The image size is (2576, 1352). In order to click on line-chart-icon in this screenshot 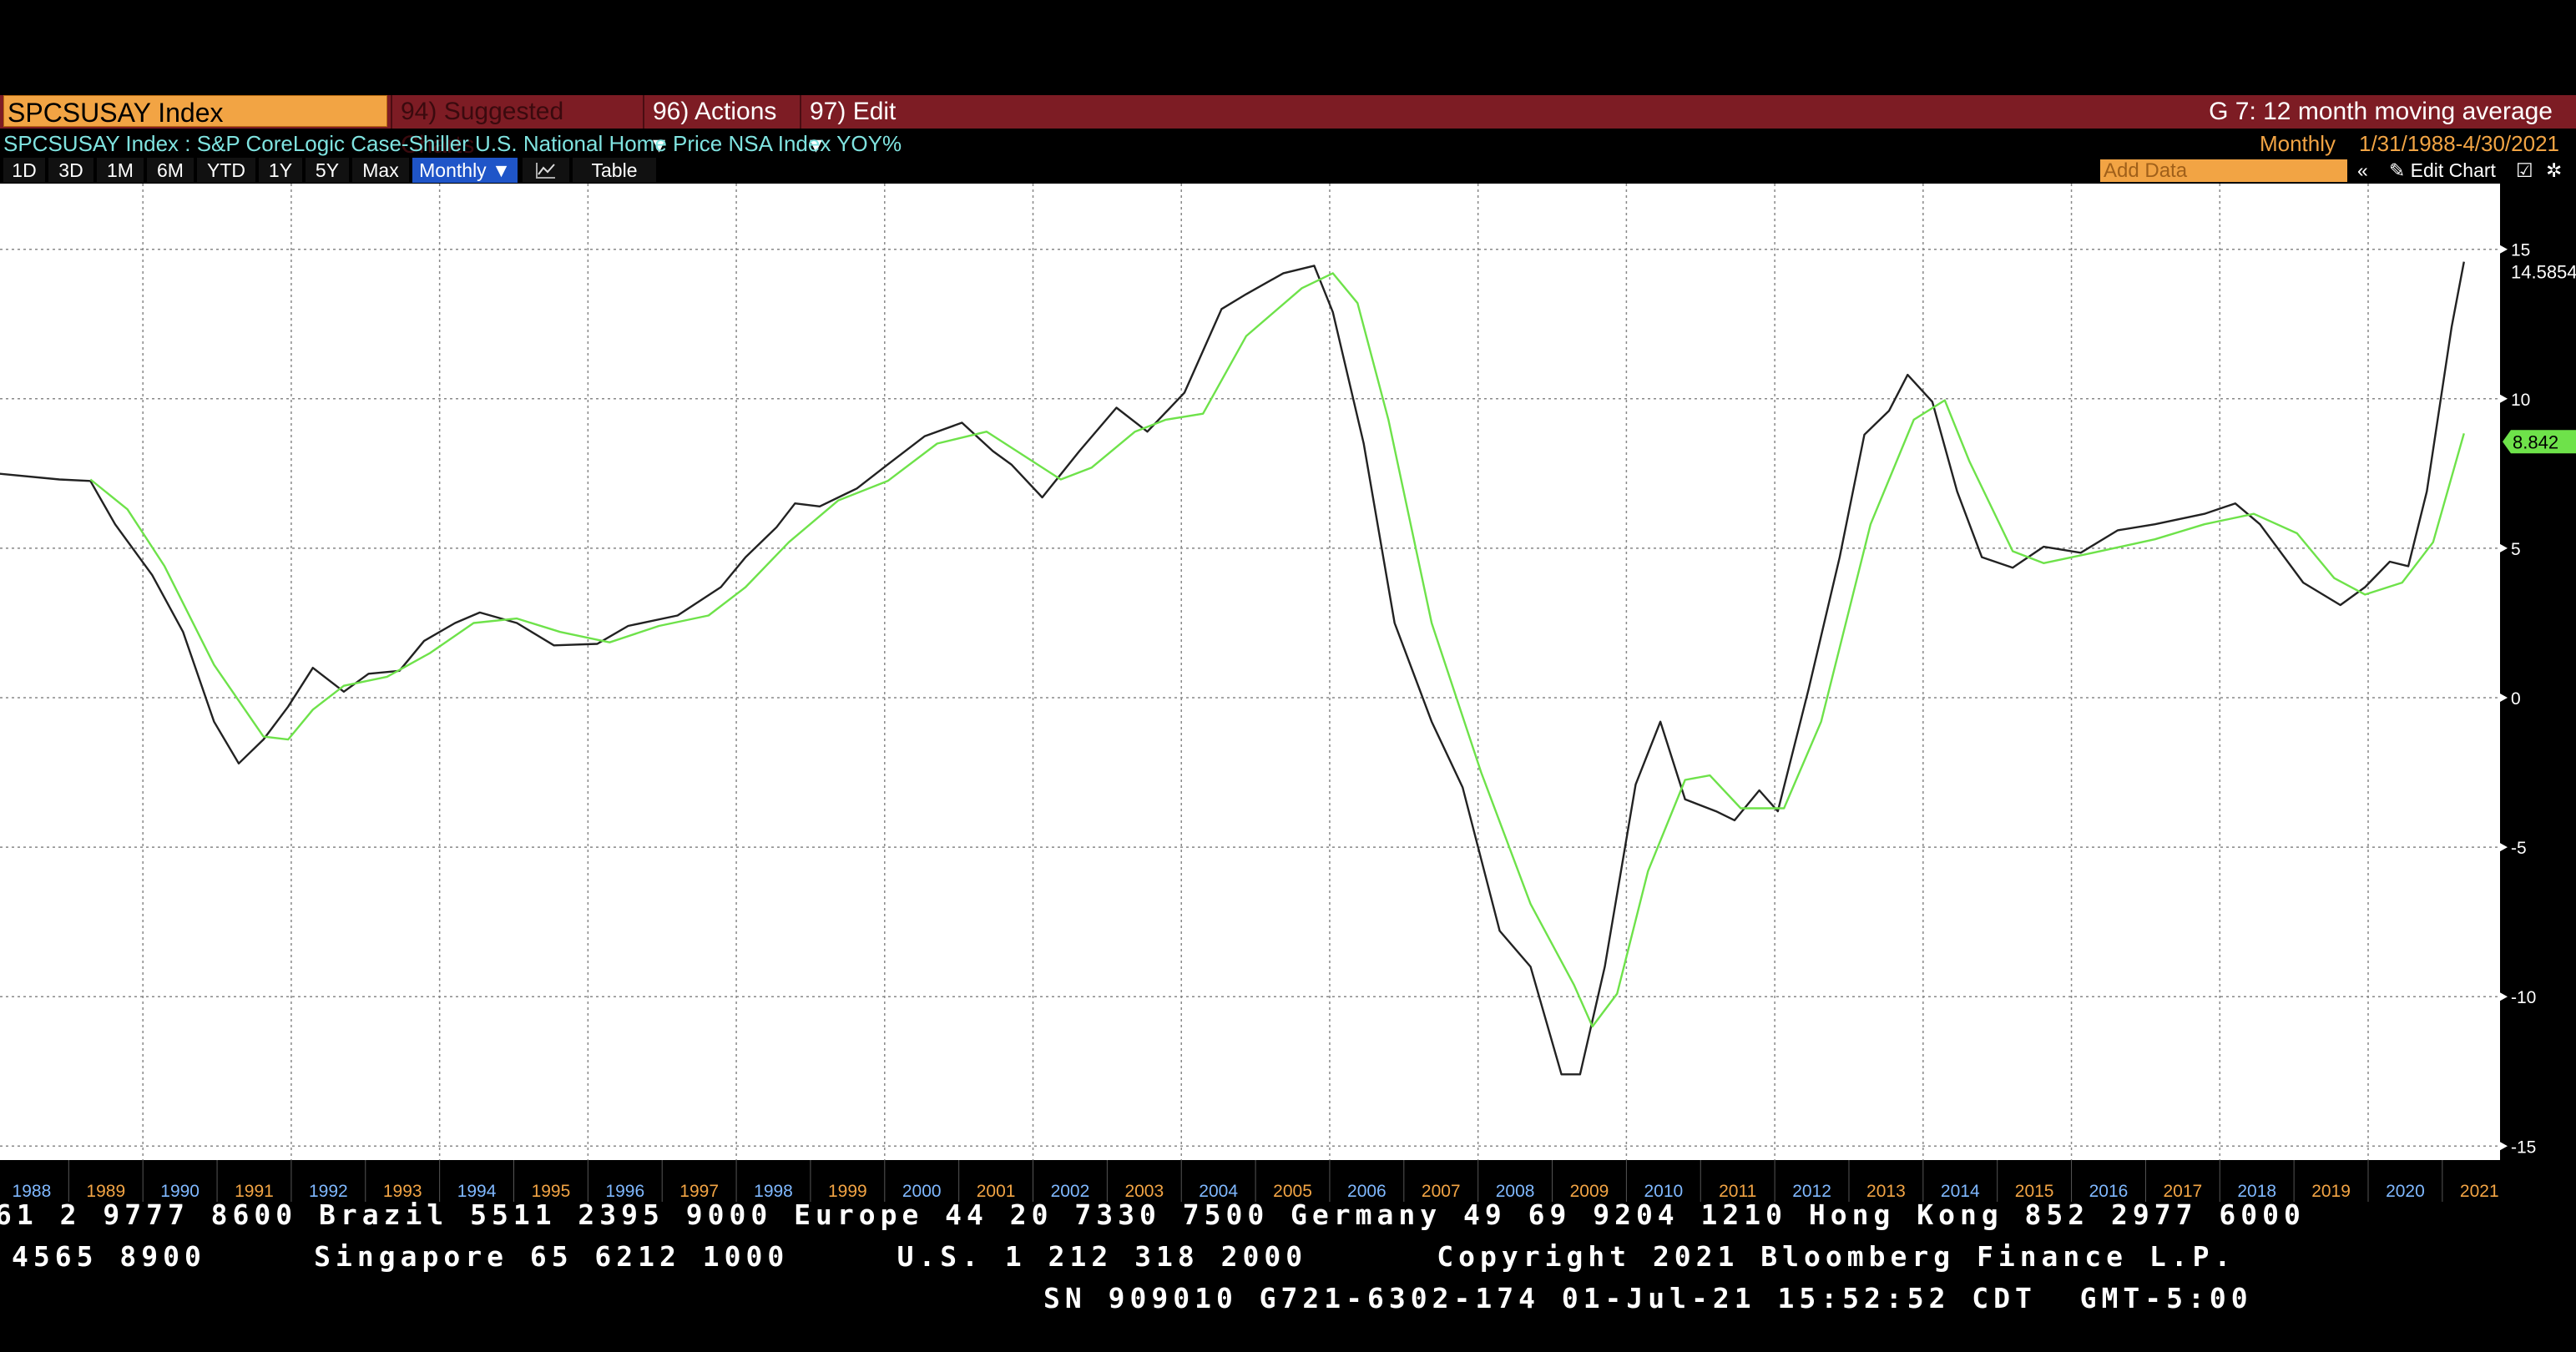, I will do `click(546, 170)`.